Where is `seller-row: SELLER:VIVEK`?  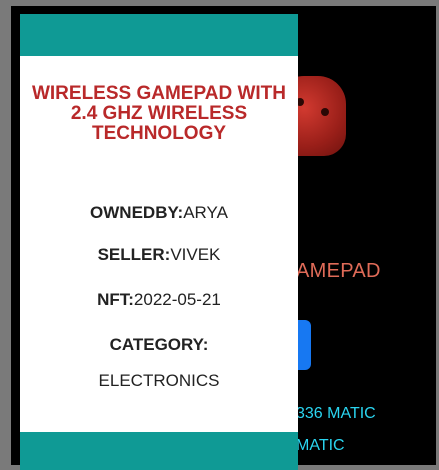
seller-row: SELLER:VIVEK is located at coordinates (159, 255).